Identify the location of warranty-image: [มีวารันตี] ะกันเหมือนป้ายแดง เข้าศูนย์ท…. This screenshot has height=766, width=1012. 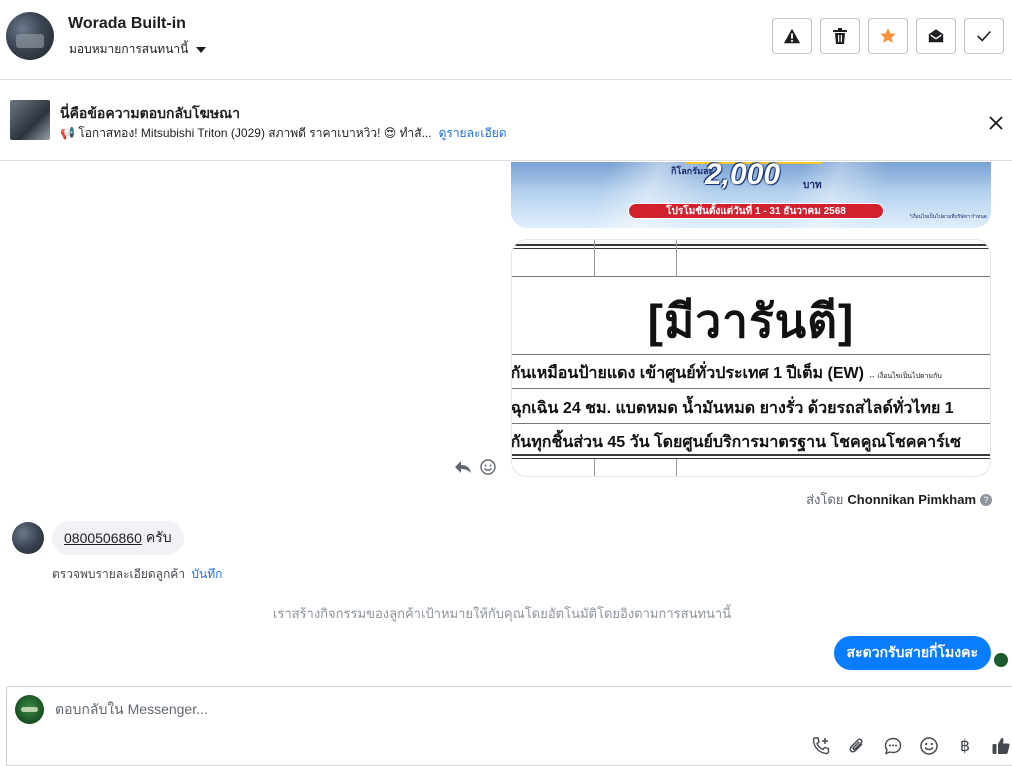
(751, 358).